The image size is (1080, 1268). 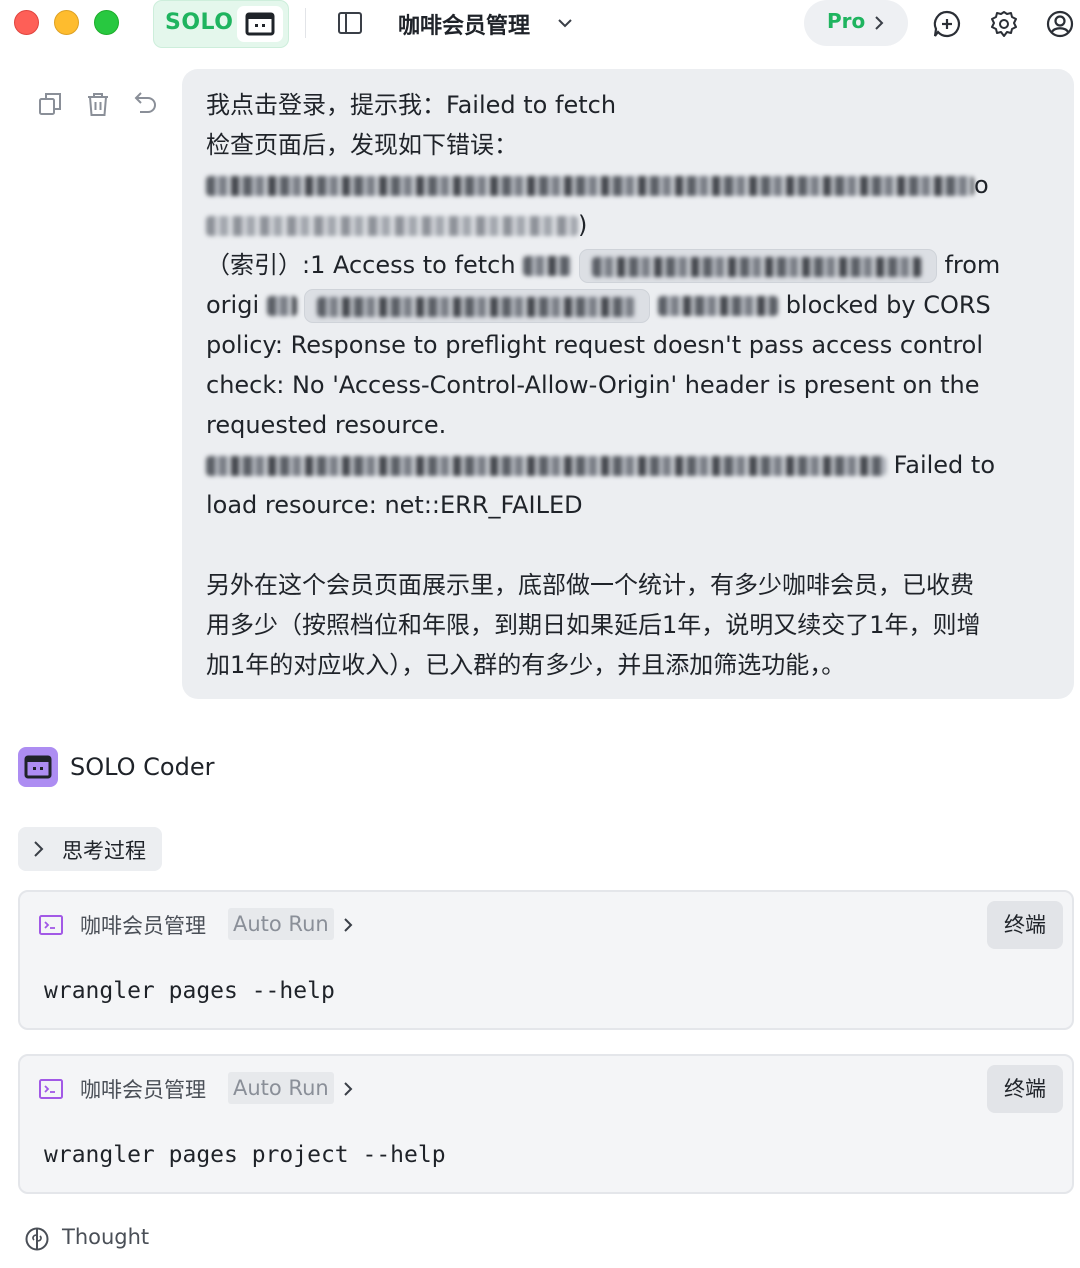 What do you see at coordinates (326, 425) in the screenshot?
I see `message-line: requested resource.` at bounding box center [326, 425].